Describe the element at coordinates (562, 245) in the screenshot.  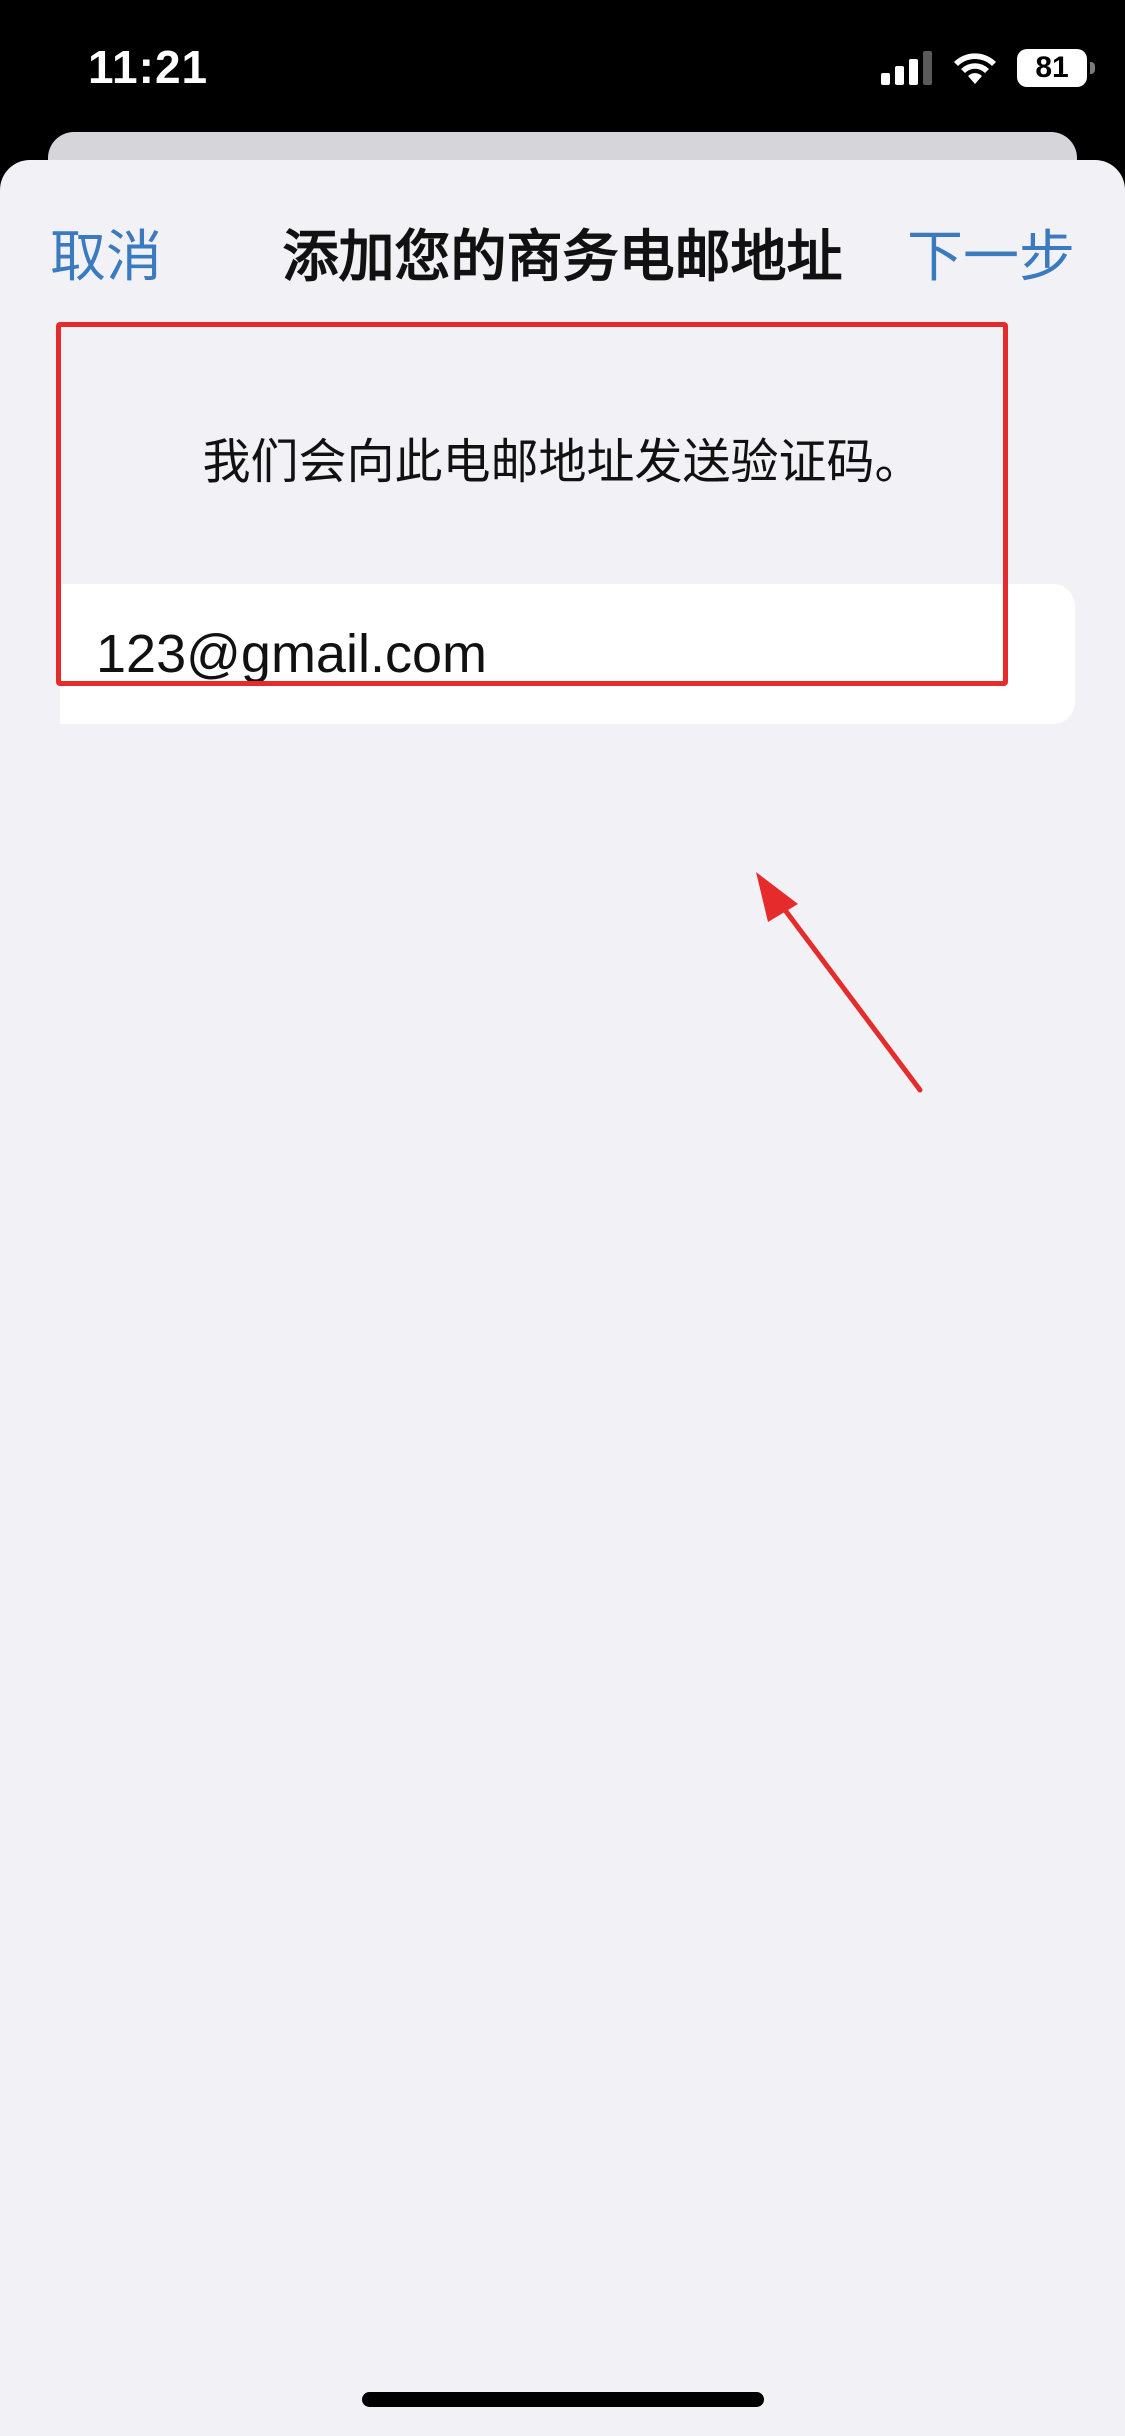
I see `navigation-bar: 取消 添加您的商务电邮地址 下一步` at that location.